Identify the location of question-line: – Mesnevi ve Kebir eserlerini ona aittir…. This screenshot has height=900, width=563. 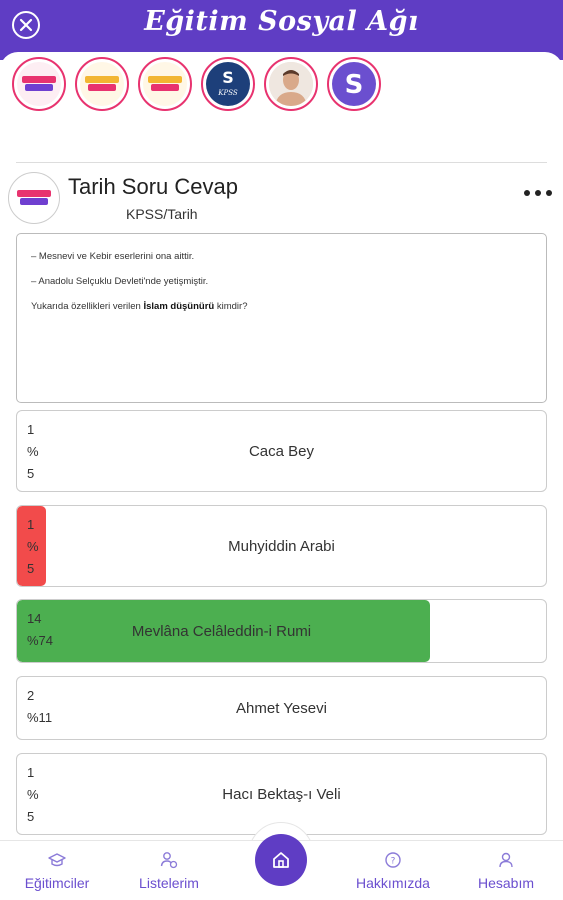
(113, 256).